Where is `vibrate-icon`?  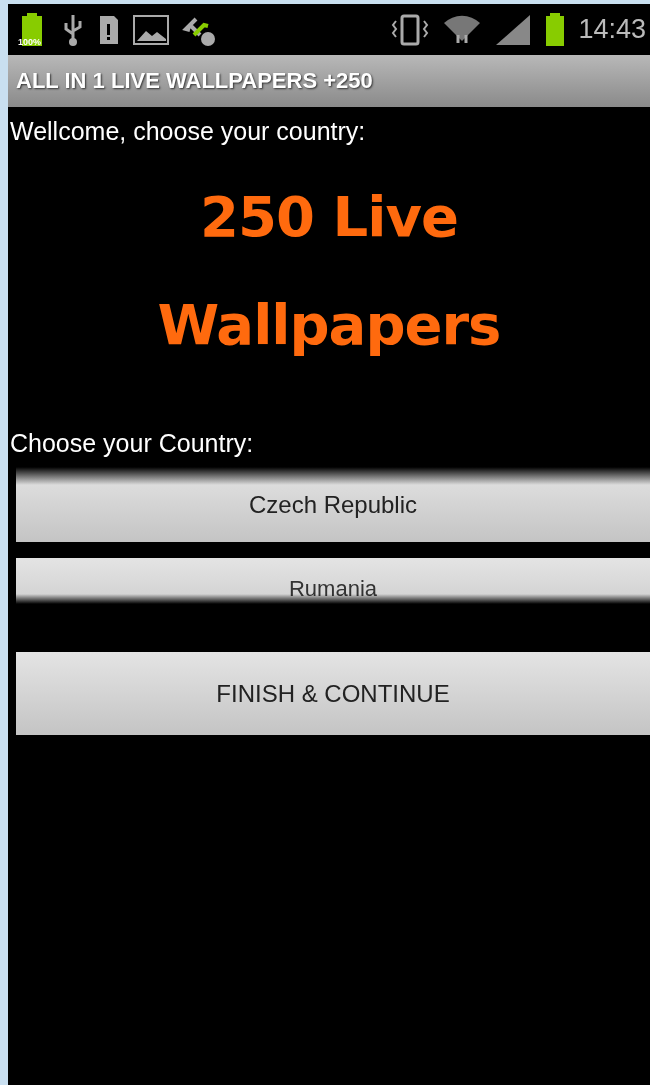 vibrate-icon is located at coordinates (410, 29).